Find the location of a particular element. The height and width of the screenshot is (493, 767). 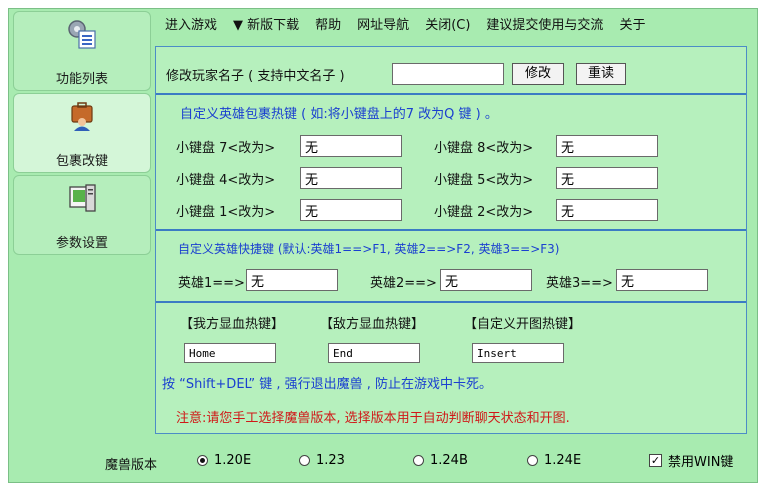

modify-button: 修改 is located at coordinates (538, 74).